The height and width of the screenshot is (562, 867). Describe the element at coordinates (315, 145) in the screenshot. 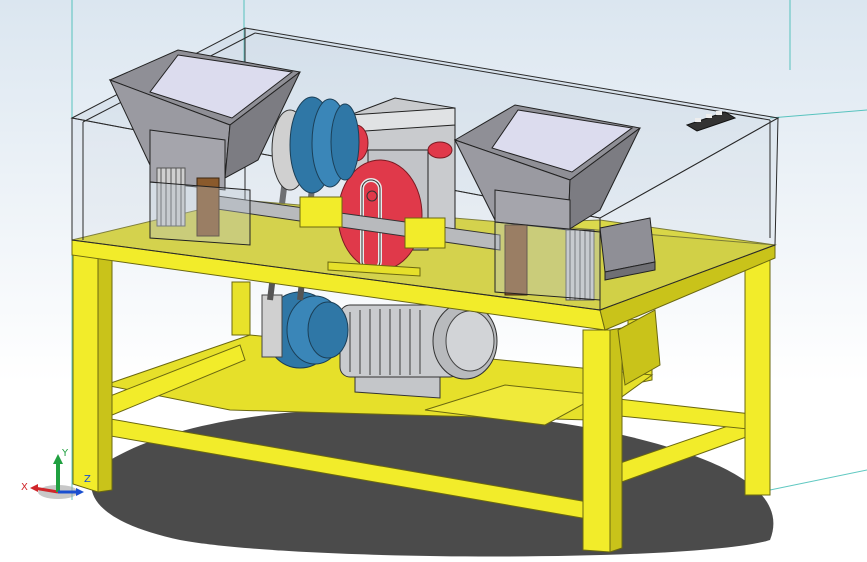

I see `upper-pulley` at that location.